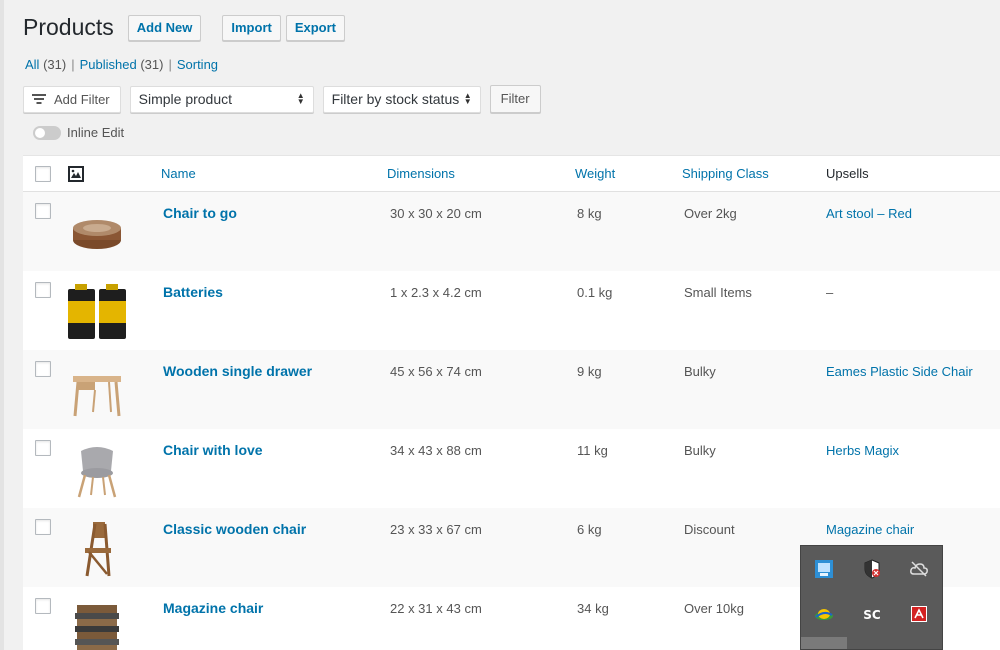 This screenshot has width=1000, height=650. Describe the element at coordinates (97, 232) in the screenshot. I see `round-pouf-thumbnail` at that location.